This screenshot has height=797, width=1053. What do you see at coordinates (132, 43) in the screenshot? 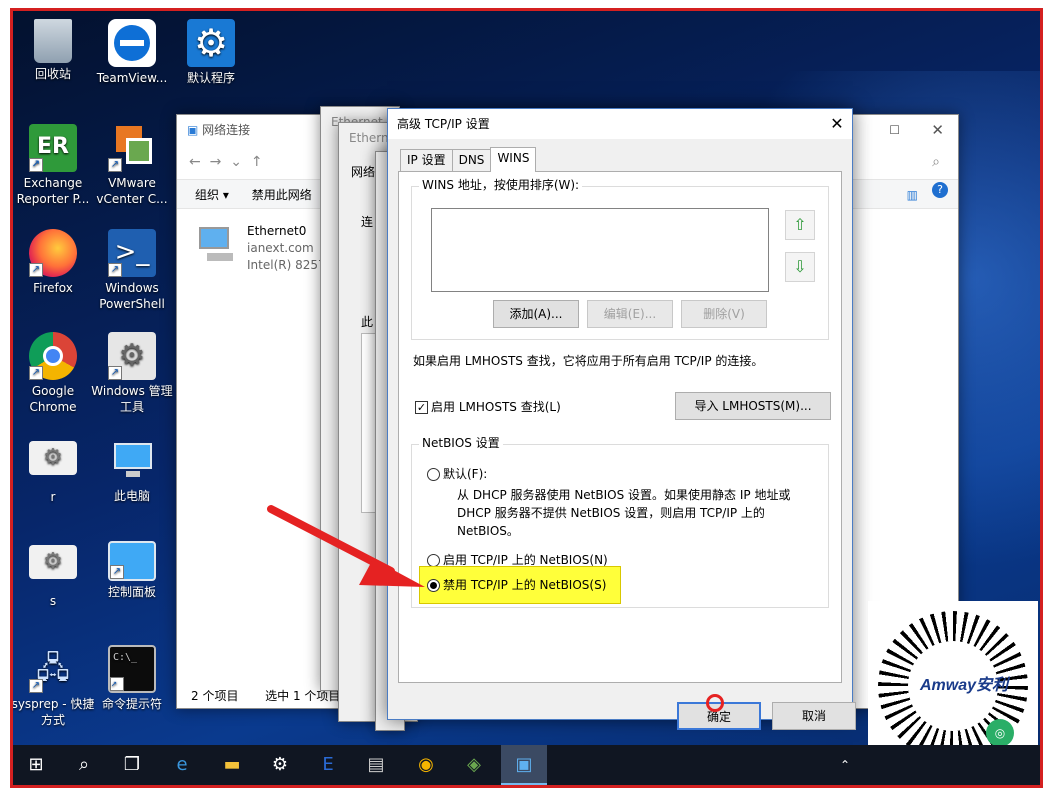
I see `teamviewer-icon` at bounding box center [132, 43].